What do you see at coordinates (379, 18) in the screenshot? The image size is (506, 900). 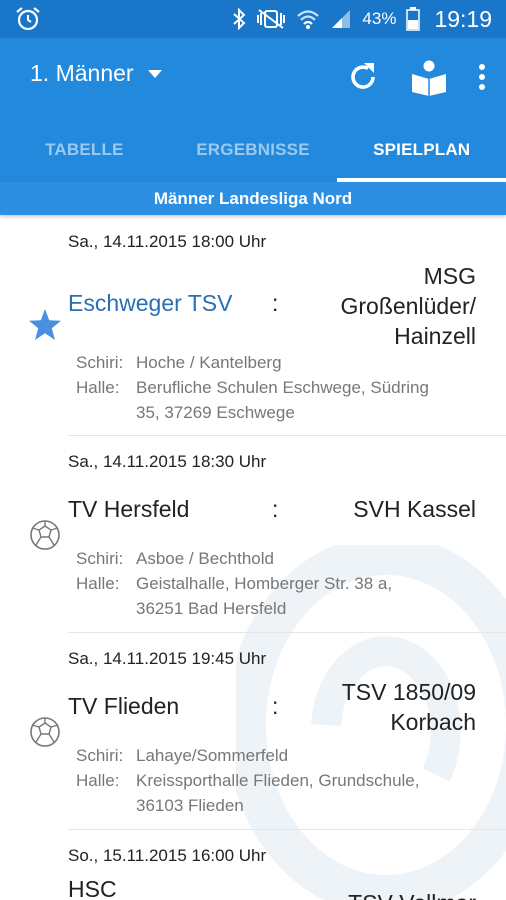 I see `battery-percentage: 43%` at bounding box center [379, 18].